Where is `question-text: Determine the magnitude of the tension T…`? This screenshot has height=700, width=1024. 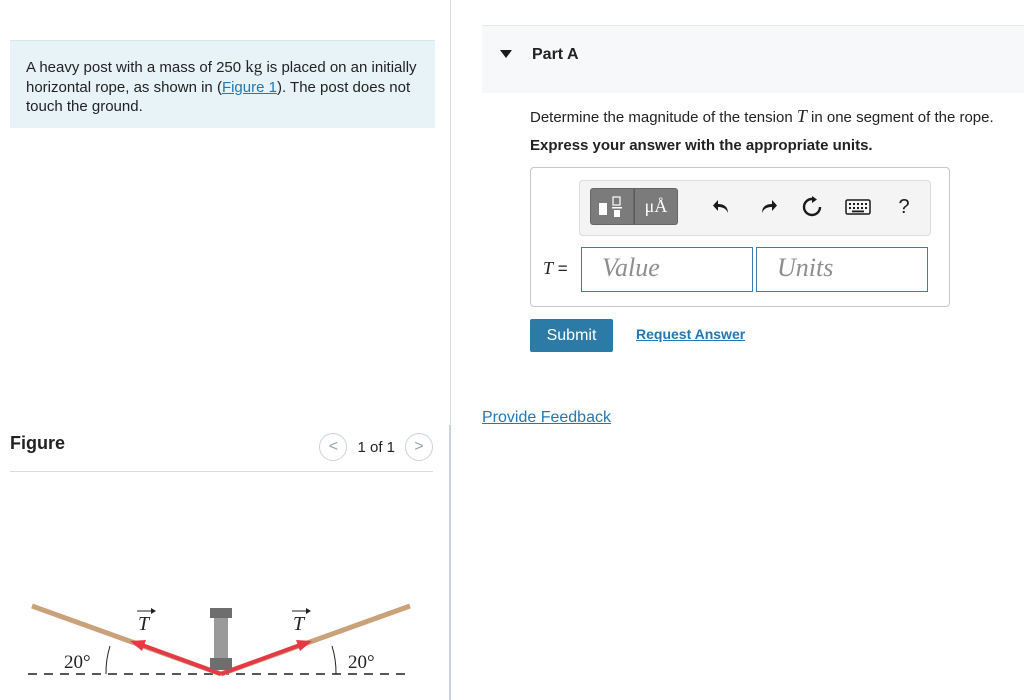
question-text: Determine the magnitude of the tension T… is located at coordinates (762, 116).